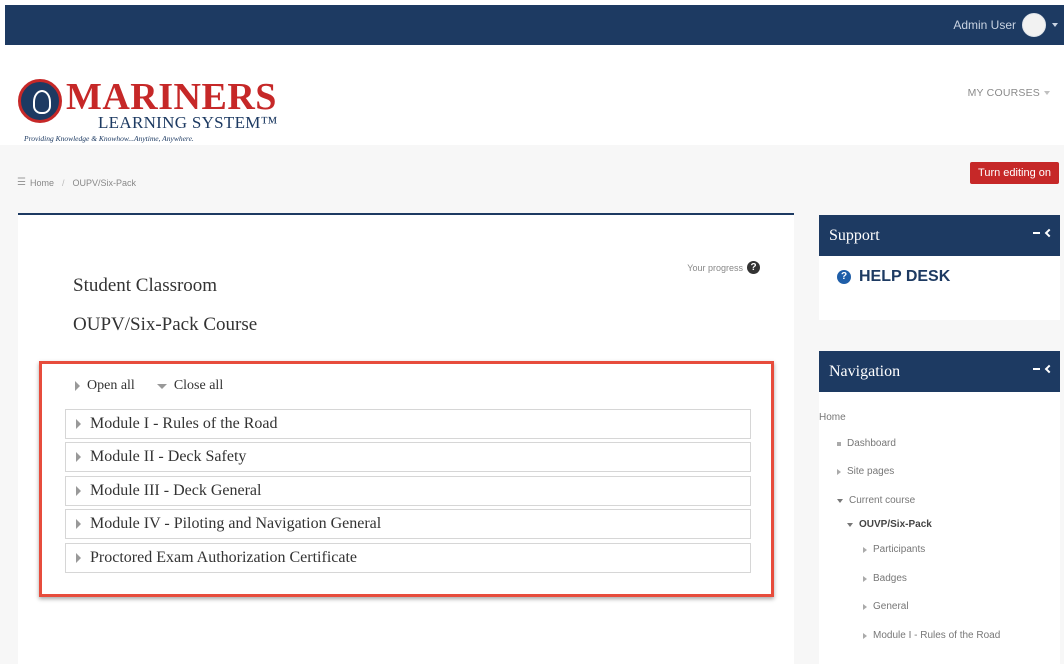  I want to click on home-icon: ☰, so click(21, 182).